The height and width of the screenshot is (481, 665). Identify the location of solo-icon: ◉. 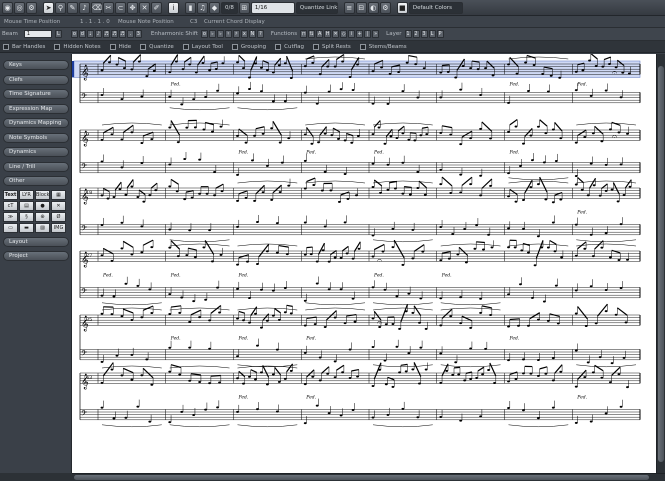
(7, 7).